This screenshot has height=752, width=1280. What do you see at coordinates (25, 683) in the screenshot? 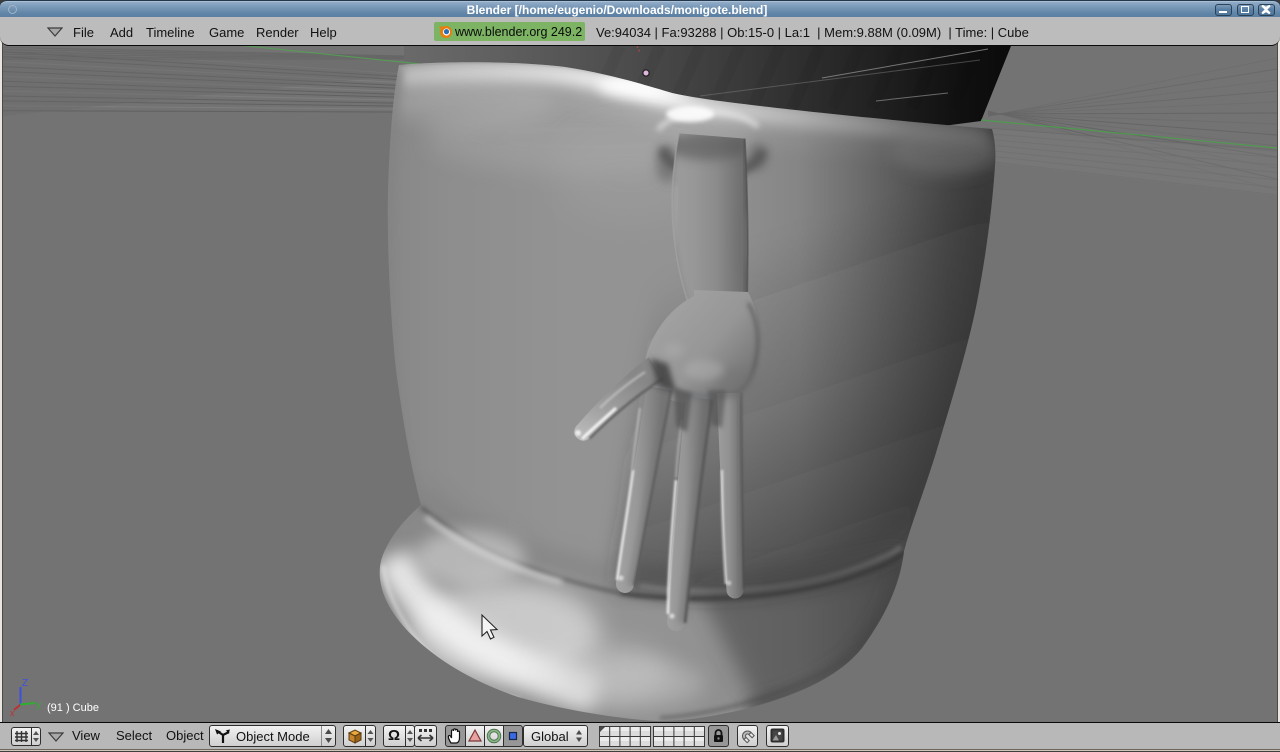
I see `svg-text: Z` at bounding box center [25, 683].